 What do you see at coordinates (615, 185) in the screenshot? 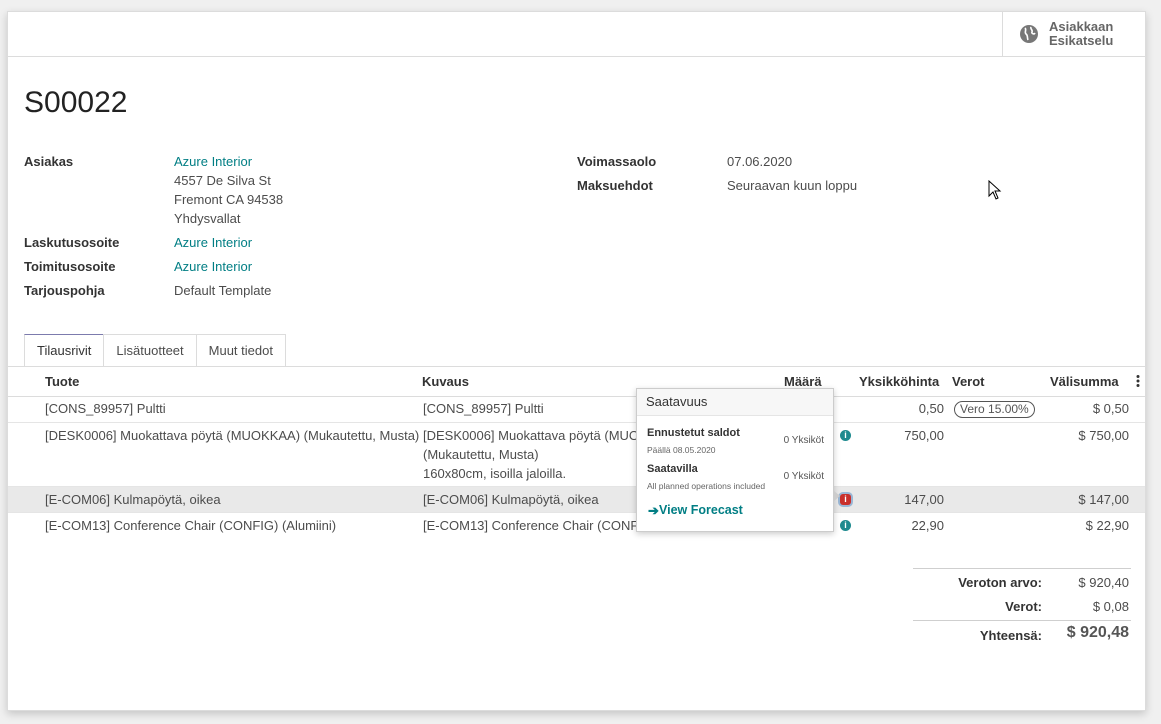
I see `payment-terms-label: Maksuehdot` at bounding box center [615, 185].